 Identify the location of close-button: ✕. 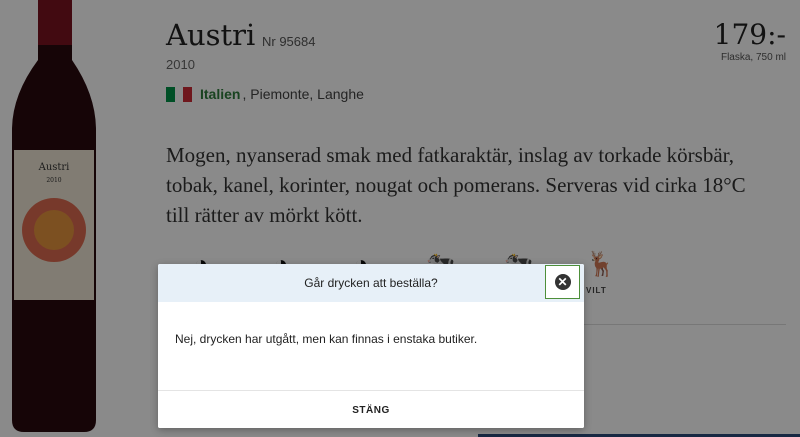
(562, 282).